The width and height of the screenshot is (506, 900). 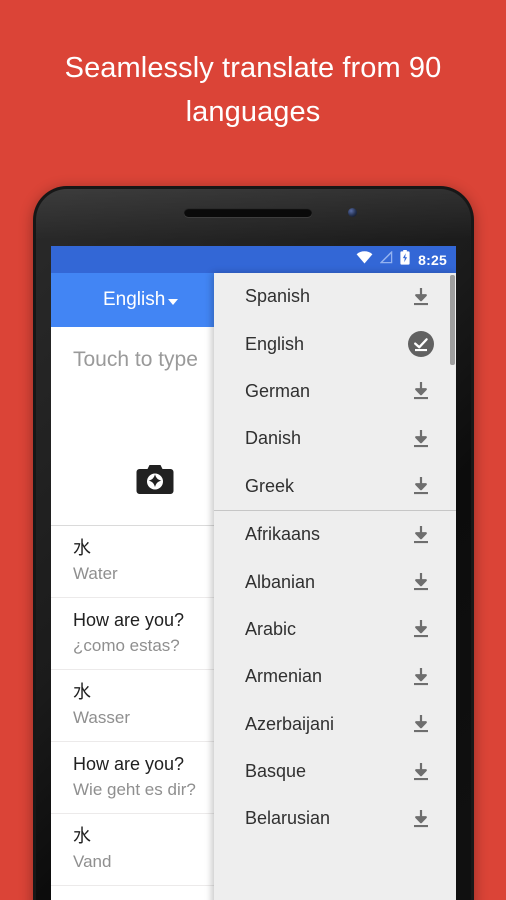 I want to click on language-name: English, so click(x=275, y=343).